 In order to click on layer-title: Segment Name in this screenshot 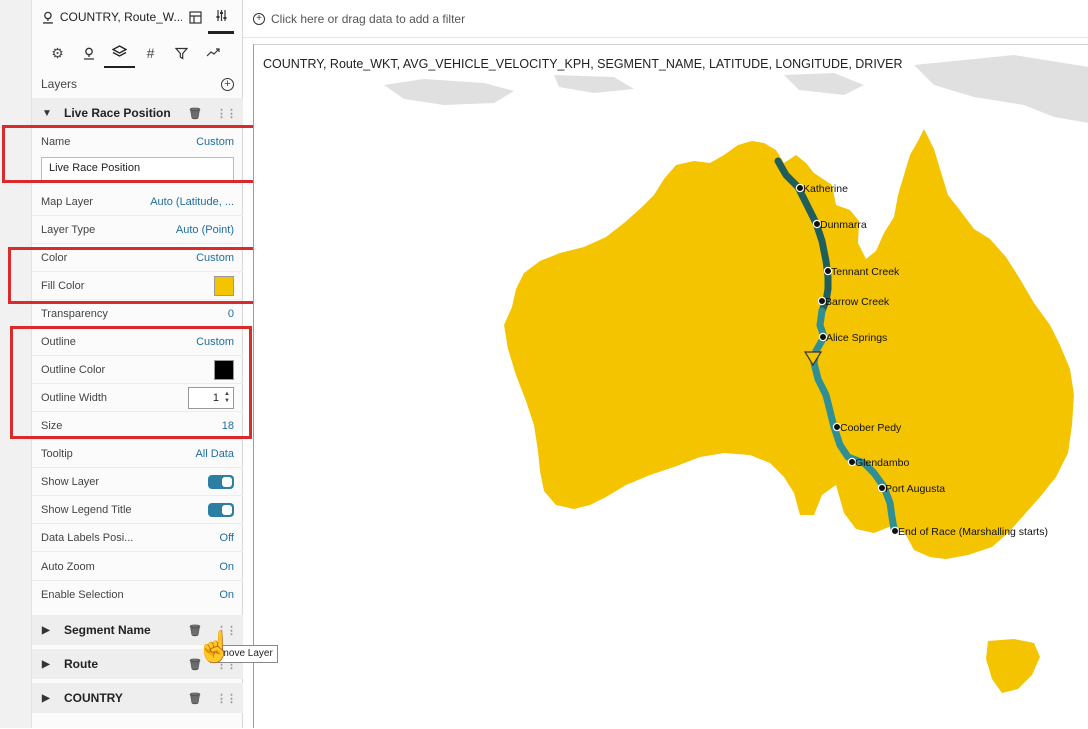, I will do `click(107, 630)`.